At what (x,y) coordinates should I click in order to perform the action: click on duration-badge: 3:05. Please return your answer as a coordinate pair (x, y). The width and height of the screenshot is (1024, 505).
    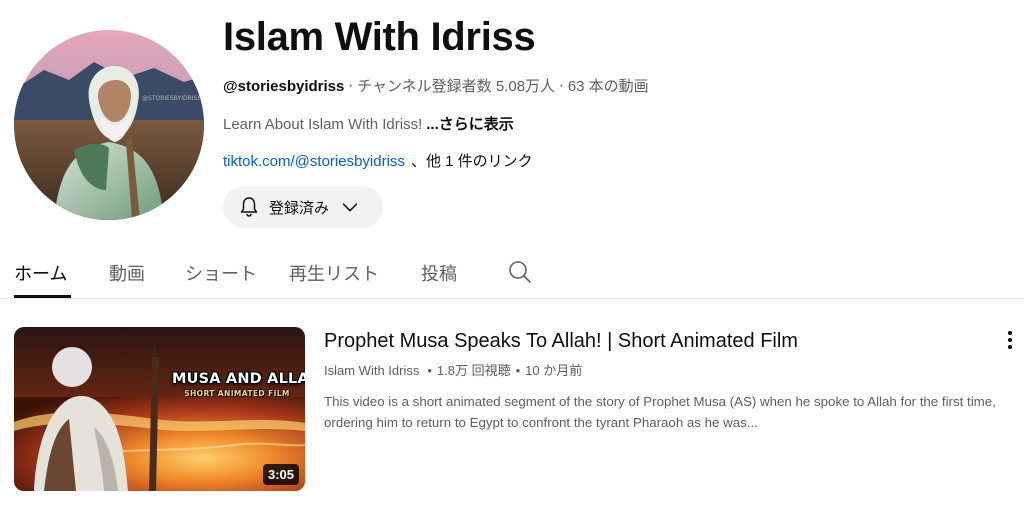
    Looking at the image, I should click on (280, 474).